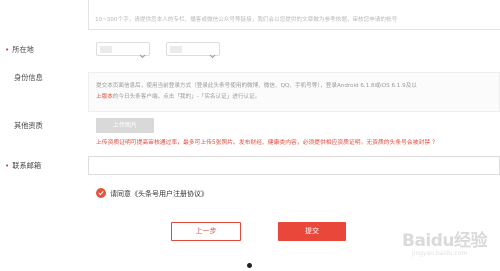 Image resolution: width=500 pixels, height=271 pixels. What do you see at coordinates (159, 194) in the screenshot?
I see `agreement-link: 请同意《头条号用户注册协议》` at bounding box center [159, 194].